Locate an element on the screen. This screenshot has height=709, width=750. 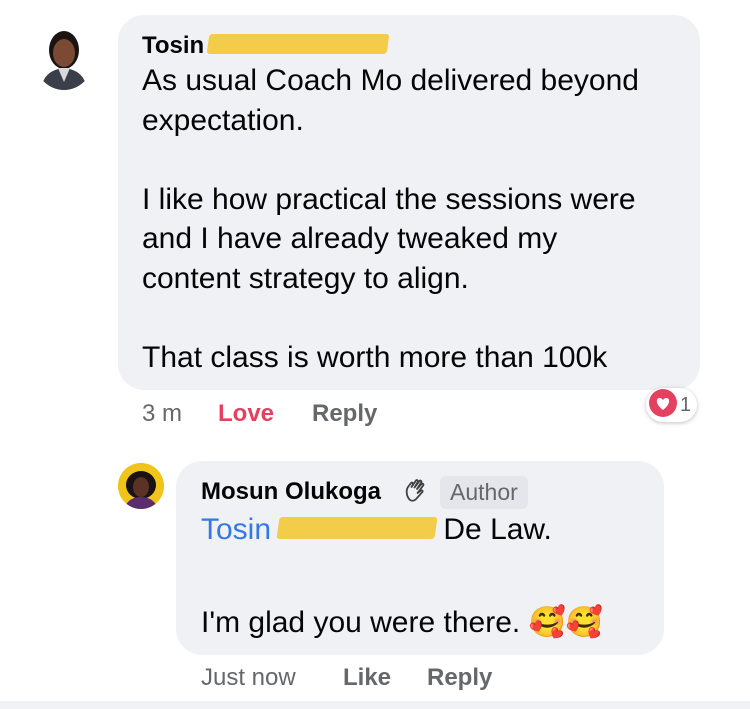
redacted-mention-surname is located at coordinates (357, 528).